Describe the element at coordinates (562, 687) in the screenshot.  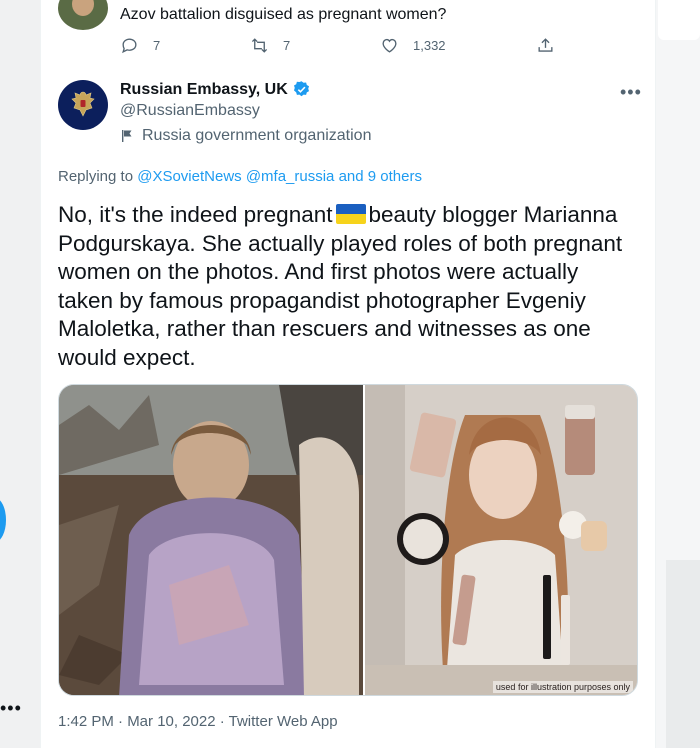
I see `image-caption: used for illustration purposes only` at that location.